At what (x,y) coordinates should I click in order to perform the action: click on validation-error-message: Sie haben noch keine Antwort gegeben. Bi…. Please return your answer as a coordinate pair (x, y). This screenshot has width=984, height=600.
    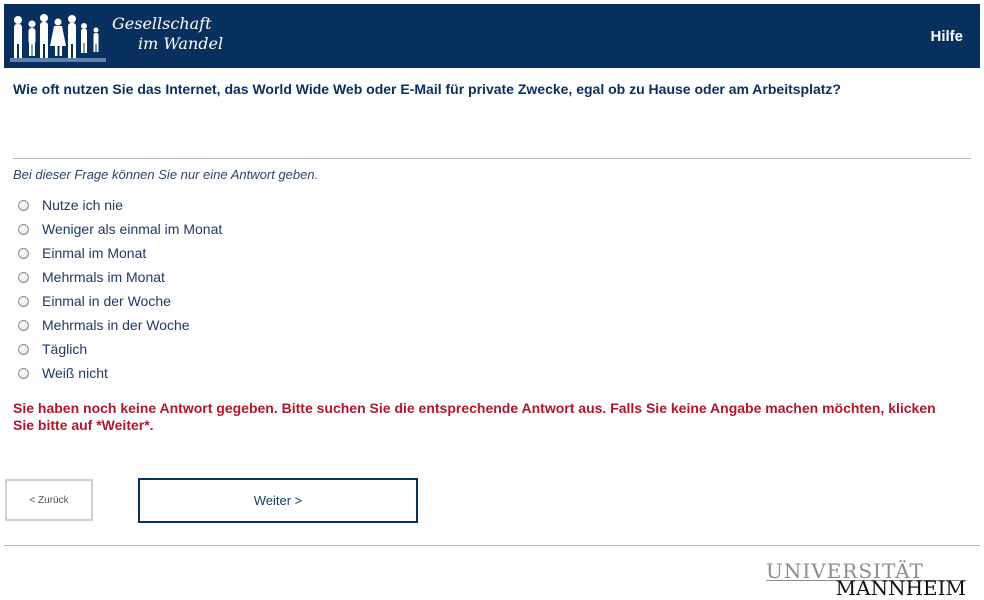
    Looking at the image, I should click on (474, 416).